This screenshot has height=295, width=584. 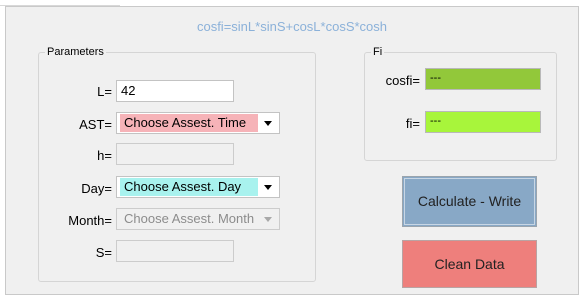 I want to click on formula-title: cosfi=sinL*sinS+cosL*cosS*cosh, so click(x=292, y=26).